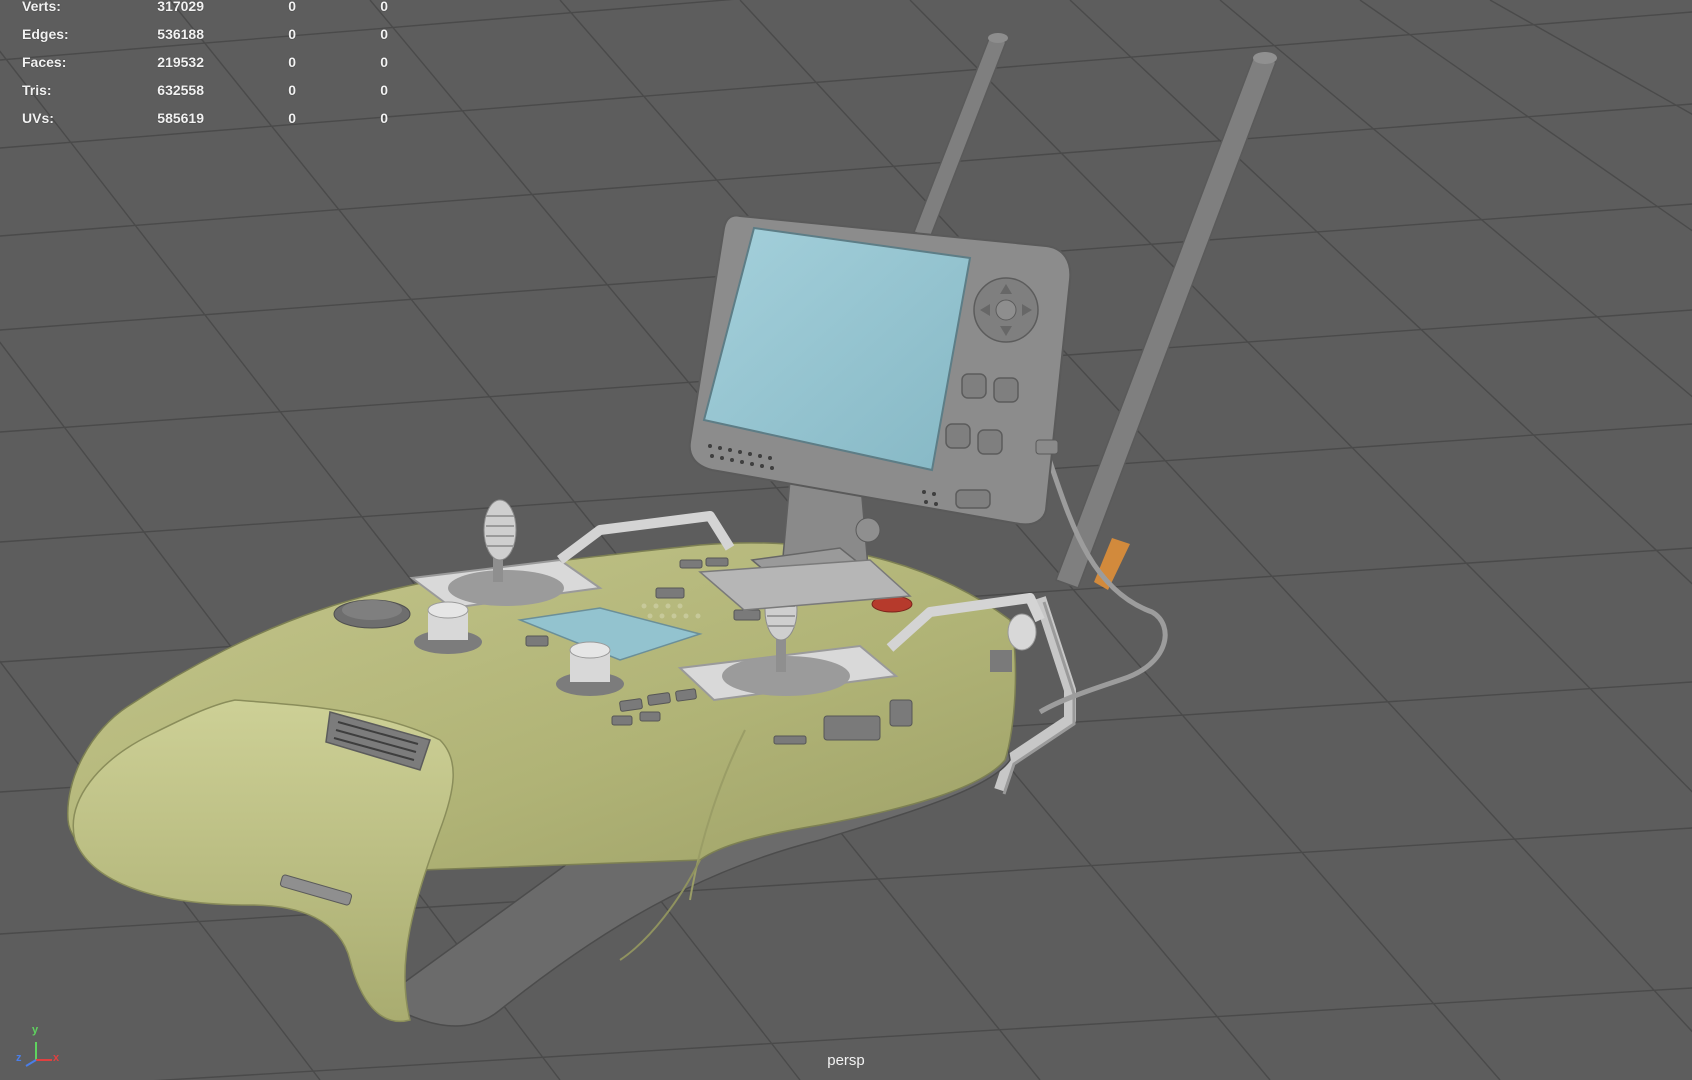  Describe the element at coordinates (372, 614) in the screenshot. I see `scroll-wheel` at that location.